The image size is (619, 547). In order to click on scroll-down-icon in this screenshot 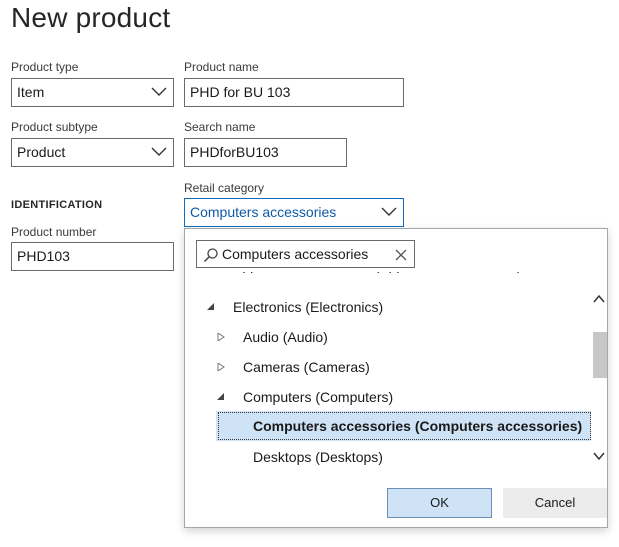, I will do `click(599, 456)`.